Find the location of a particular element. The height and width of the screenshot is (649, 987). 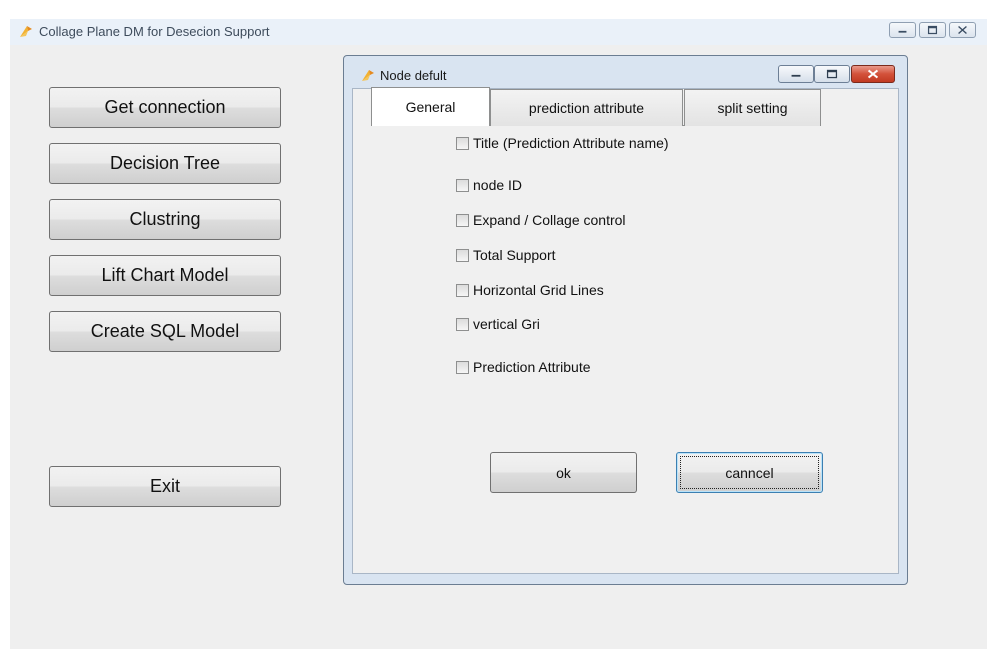

focus-rectangle is located at coordinates (749, 472).